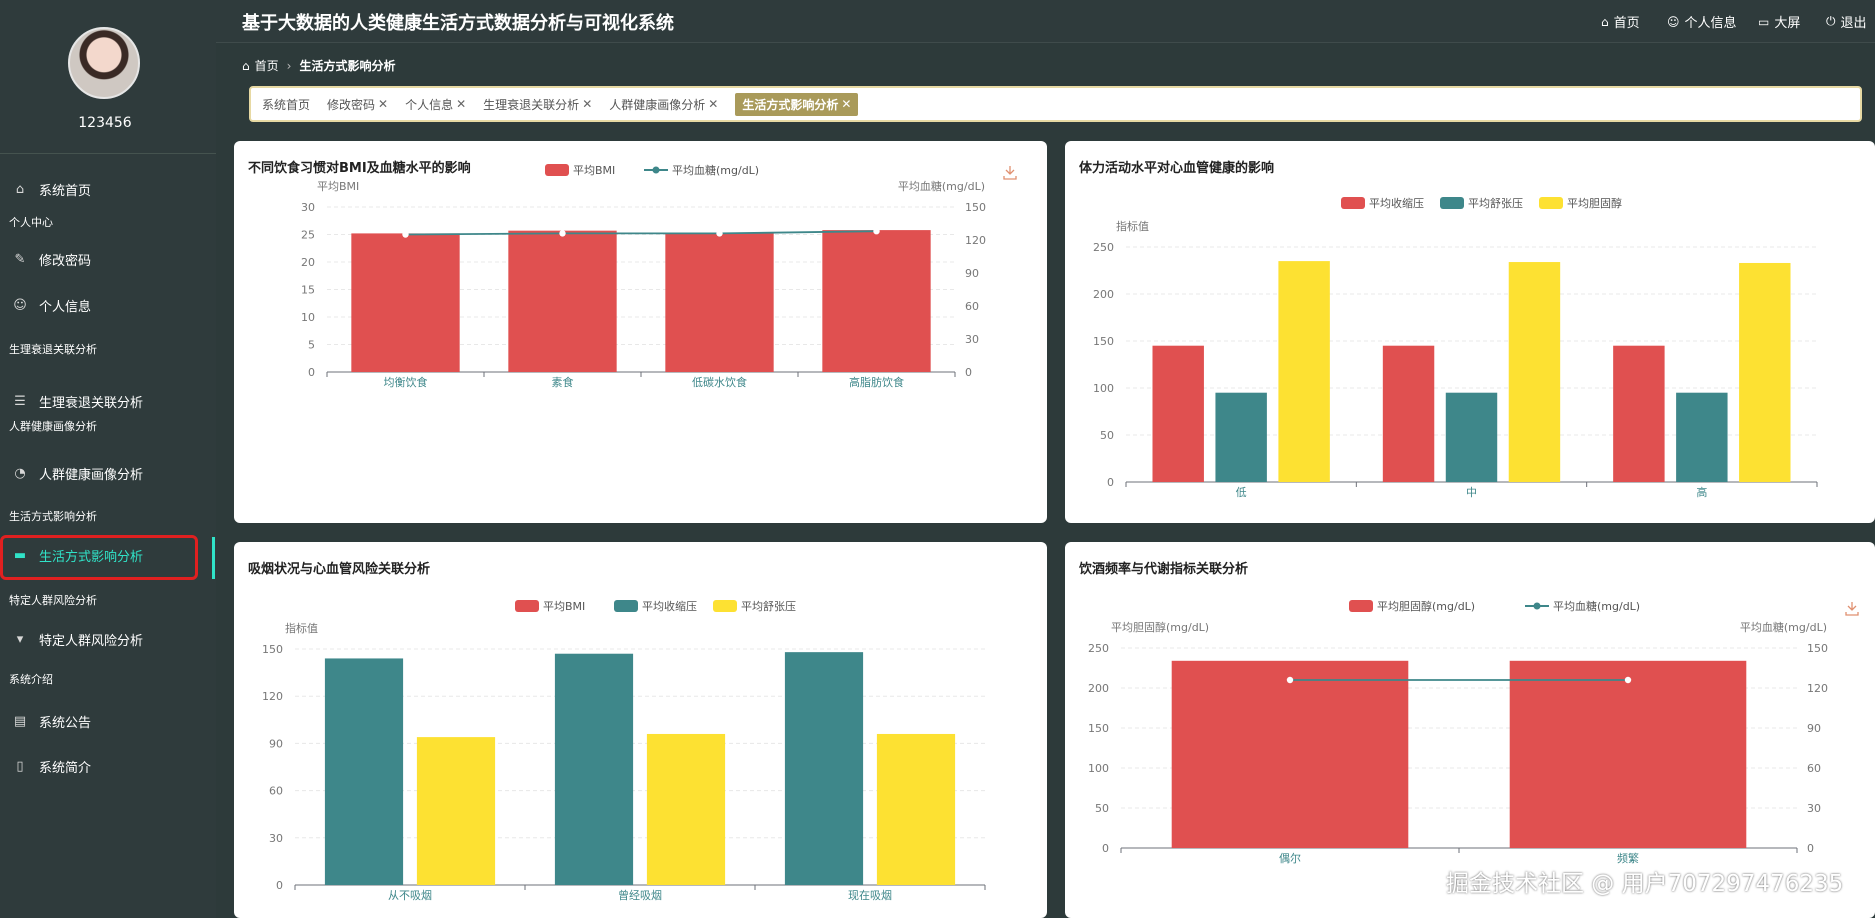 Image resolution: width=1875 pixels, height=918 pixels. What do you see at coordinates (286, 104) in the screenshot?
I see `tab-item: 系统首页` at bounding box center [286, 104].